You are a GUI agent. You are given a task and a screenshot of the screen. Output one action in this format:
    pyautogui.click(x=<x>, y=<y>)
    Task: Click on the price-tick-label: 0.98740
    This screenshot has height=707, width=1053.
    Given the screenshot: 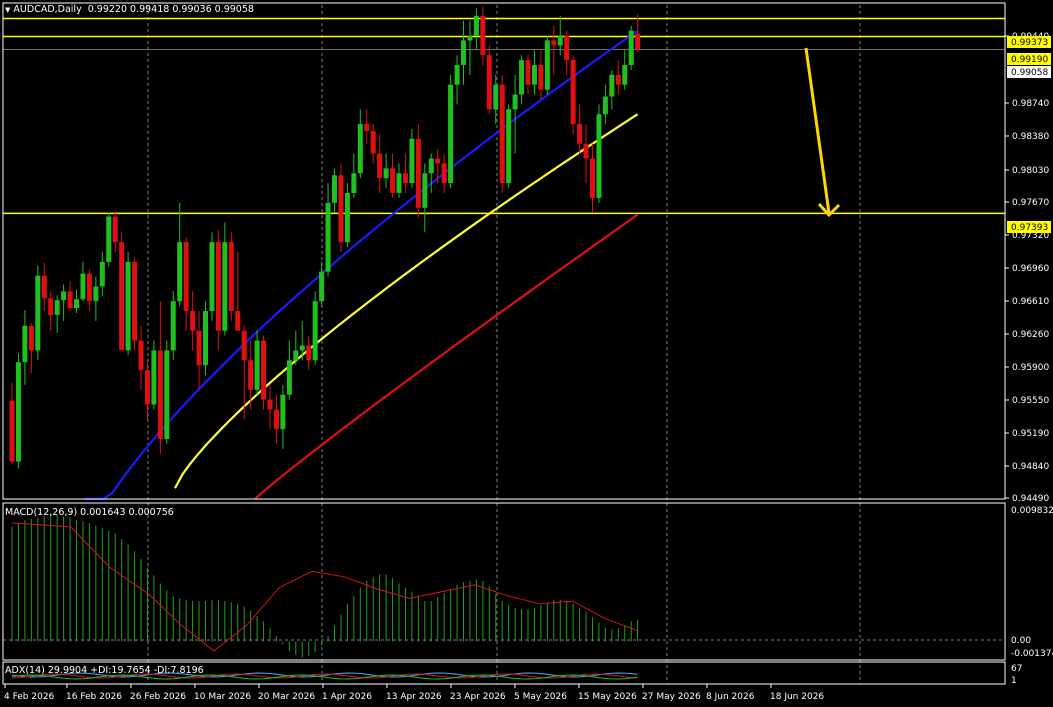 What is the action you would take?
    pyautogui.click(x=1030, y=104)
    